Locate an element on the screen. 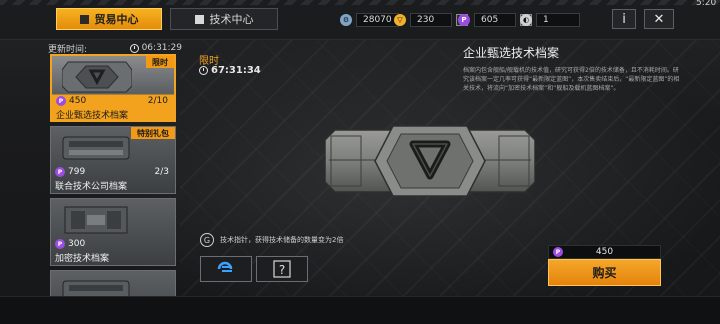  bottom-bar is located at coordinates (360, 310).